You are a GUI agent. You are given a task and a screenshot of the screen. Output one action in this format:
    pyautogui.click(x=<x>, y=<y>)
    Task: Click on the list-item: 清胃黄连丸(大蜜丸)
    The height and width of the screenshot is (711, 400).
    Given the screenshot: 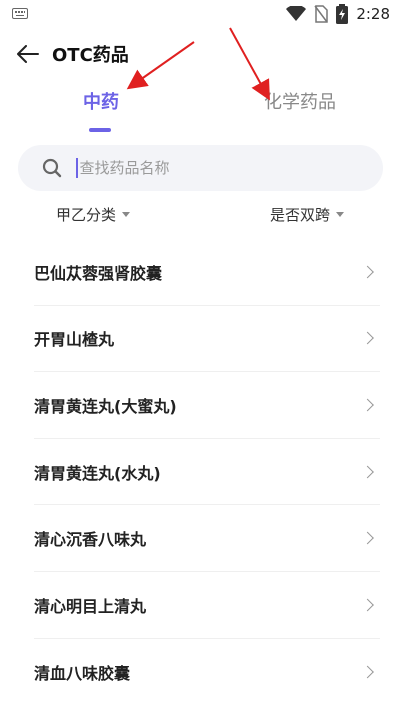 What is the action you would take?
    pyautogui.click(x=207, y=405)
    